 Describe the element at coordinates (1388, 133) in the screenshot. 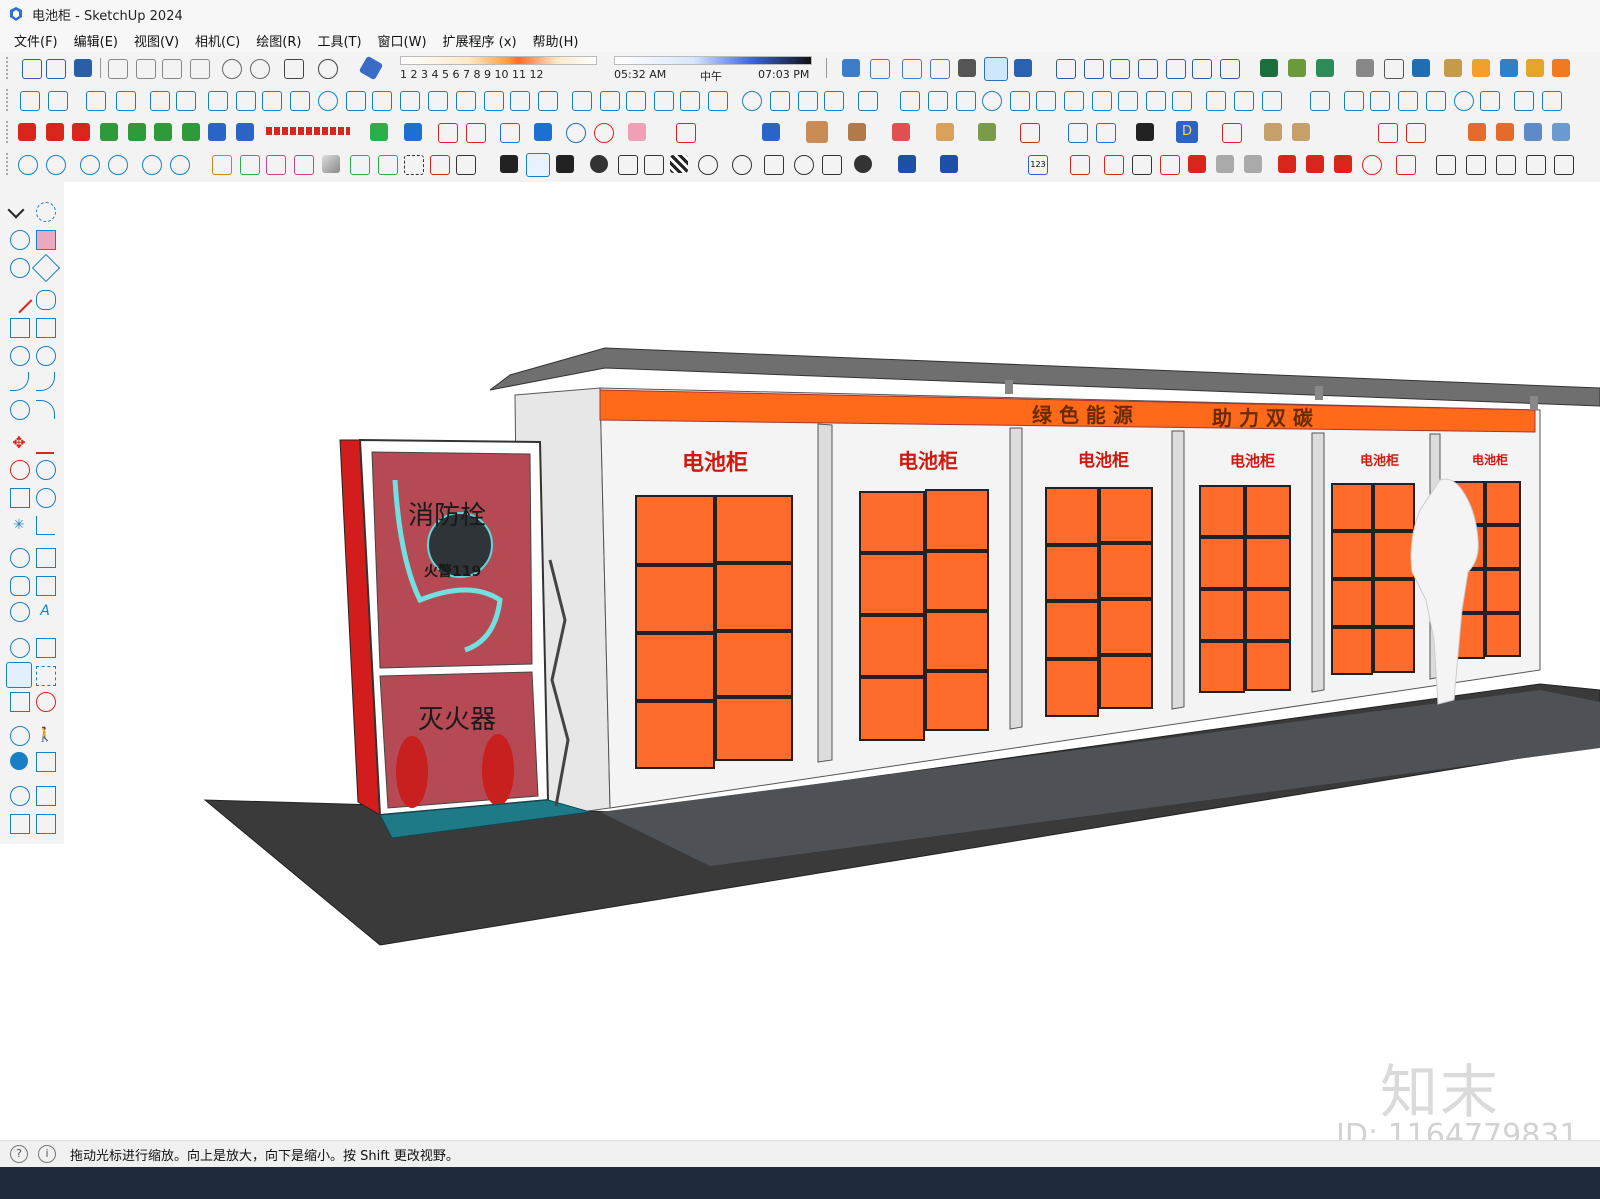

I see `red-line-icon` at that location.